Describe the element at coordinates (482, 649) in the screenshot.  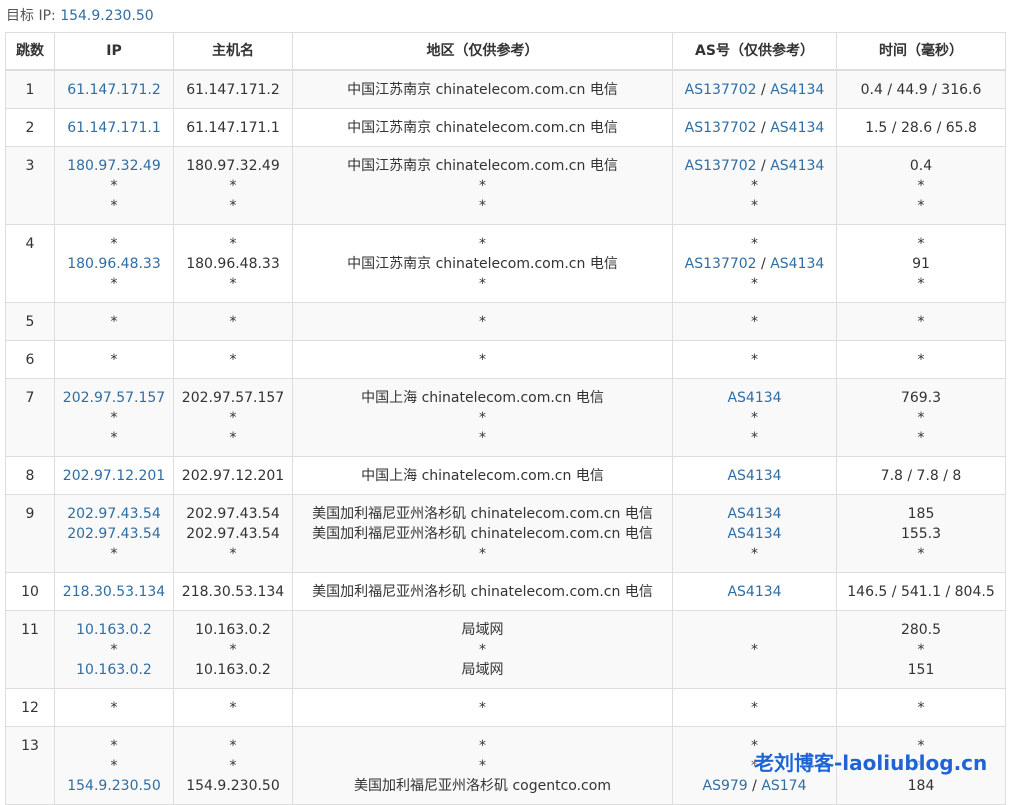
I see `region-cell: 局域网 * 局域网` at that location.